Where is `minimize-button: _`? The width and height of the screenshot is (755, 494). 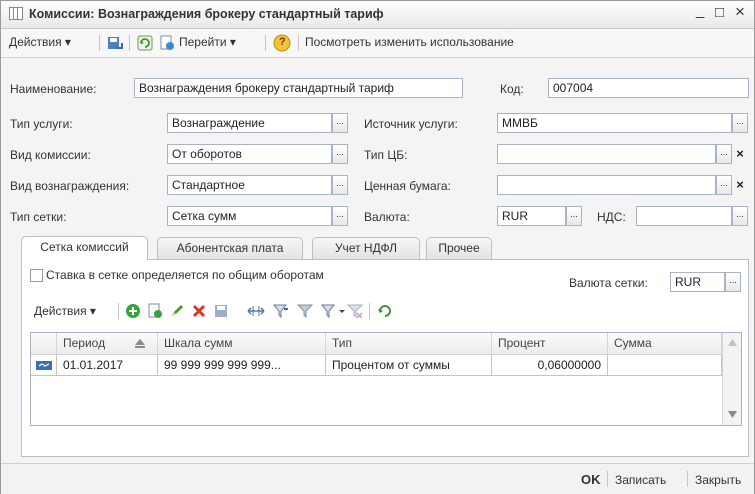
minimize-button: _ is located at coordinates (700, 10).